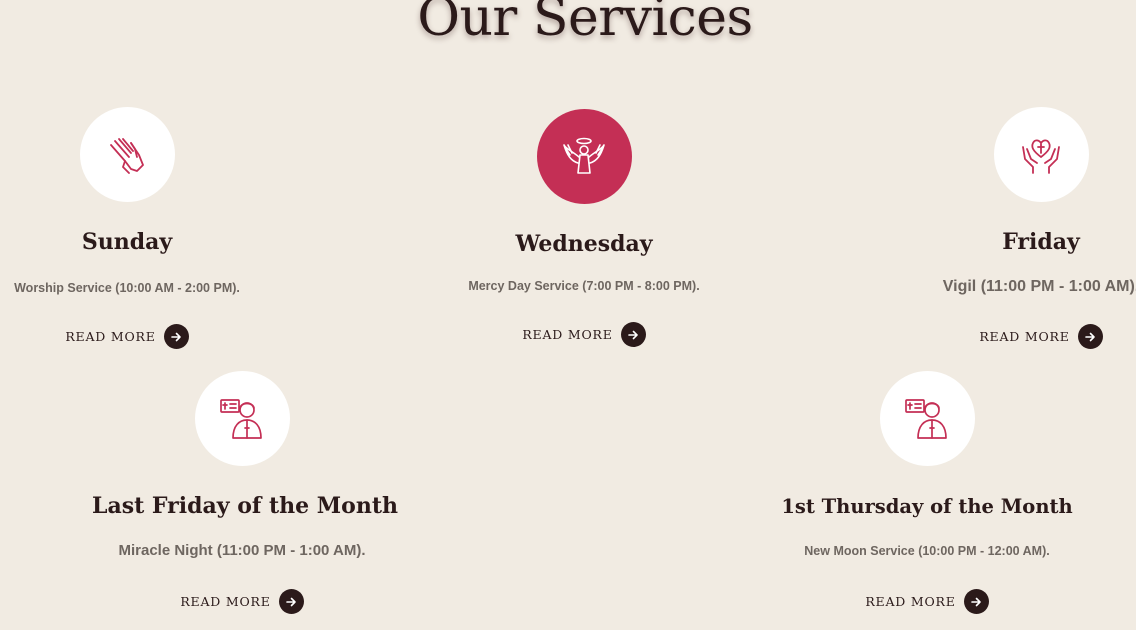 The width and height of the screenshot is (1136, 630). Describe the element at coordinates (127, 288) in the screenshot. I see `service-description: Worship Service (10:00 AM - 2:00 PM).` at that location.